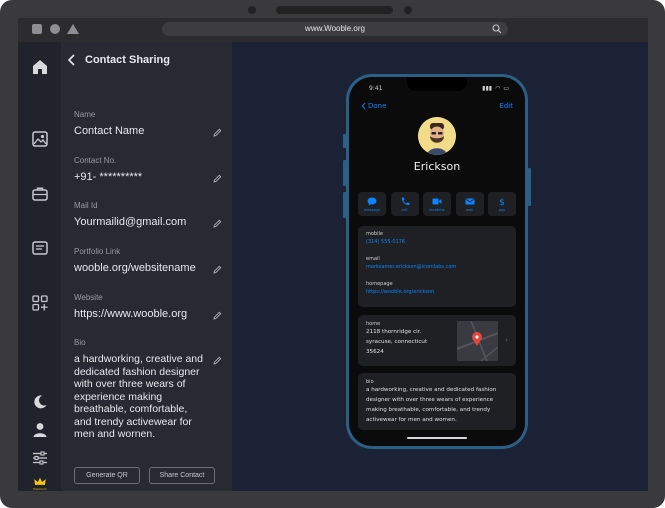 The width and height of the screenshot is (665, 508). Describe the element at coordinates (506, 88) in the screenshot. I see `battery-icon: ▭` at that location.